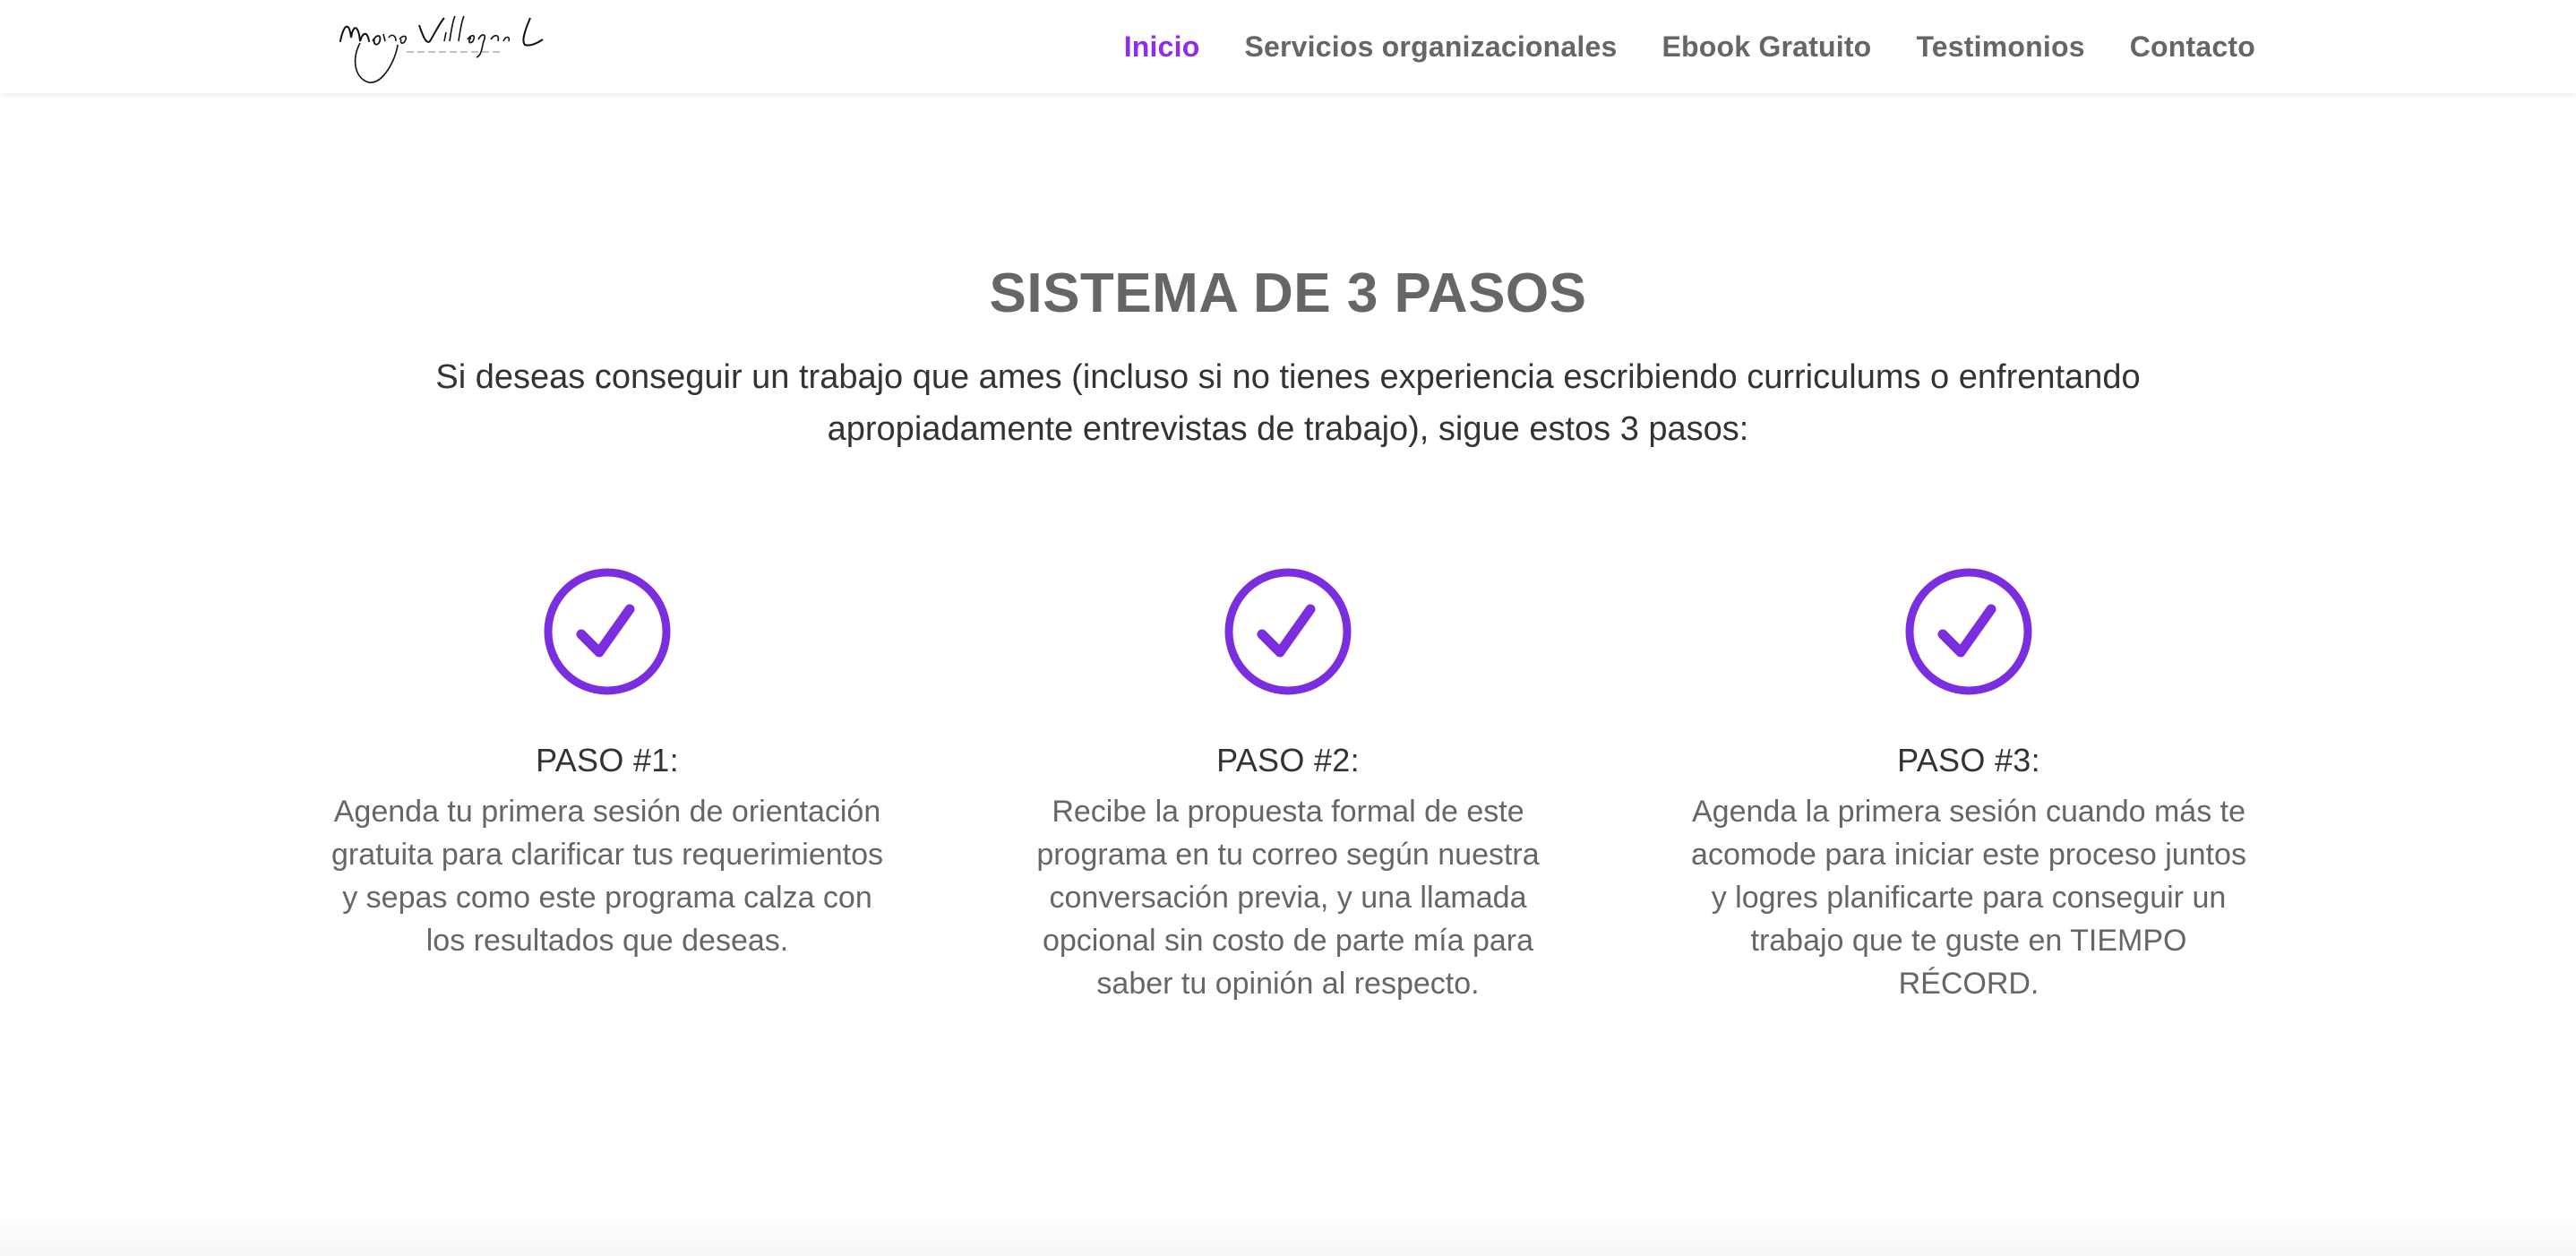 The image size is (2576, 1256). Describe the element at coordinates (1288, 293) in the screenshot. I see `section-title: SISTEMA DE 3 PASOS` at that location.